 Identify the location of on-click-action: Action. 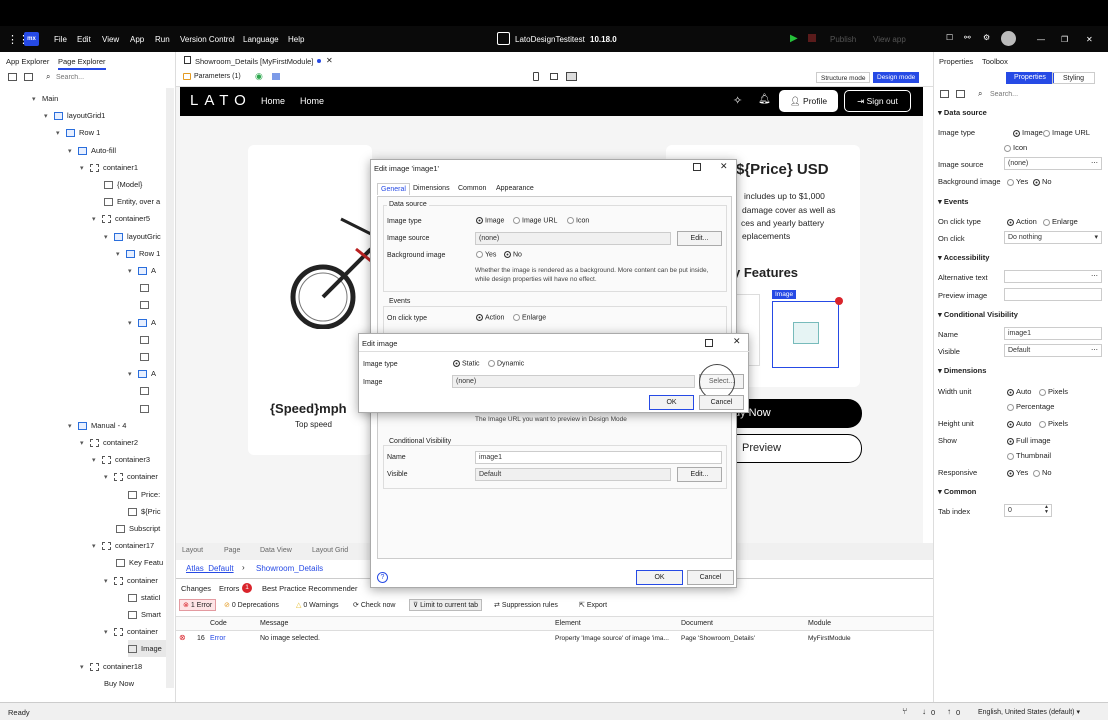
(1022, 221).